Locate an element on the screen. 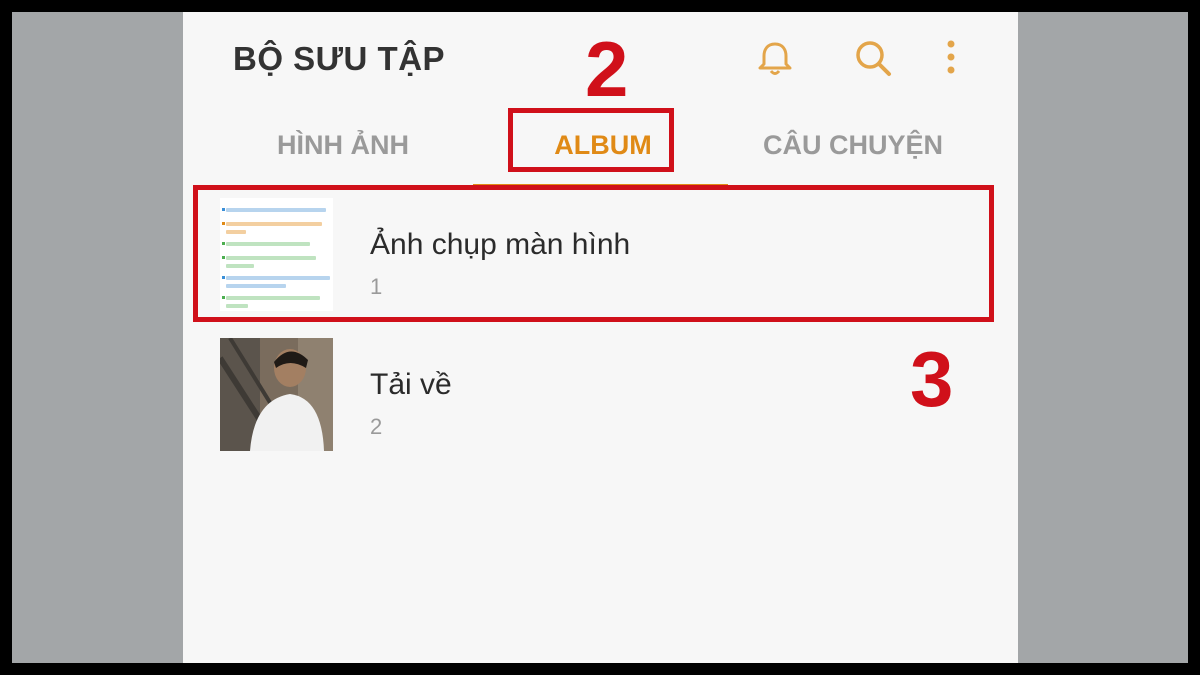 The width and height of the screenshot is (1200, 675). annotation-number: 3 is located at coordinates (932, 379).